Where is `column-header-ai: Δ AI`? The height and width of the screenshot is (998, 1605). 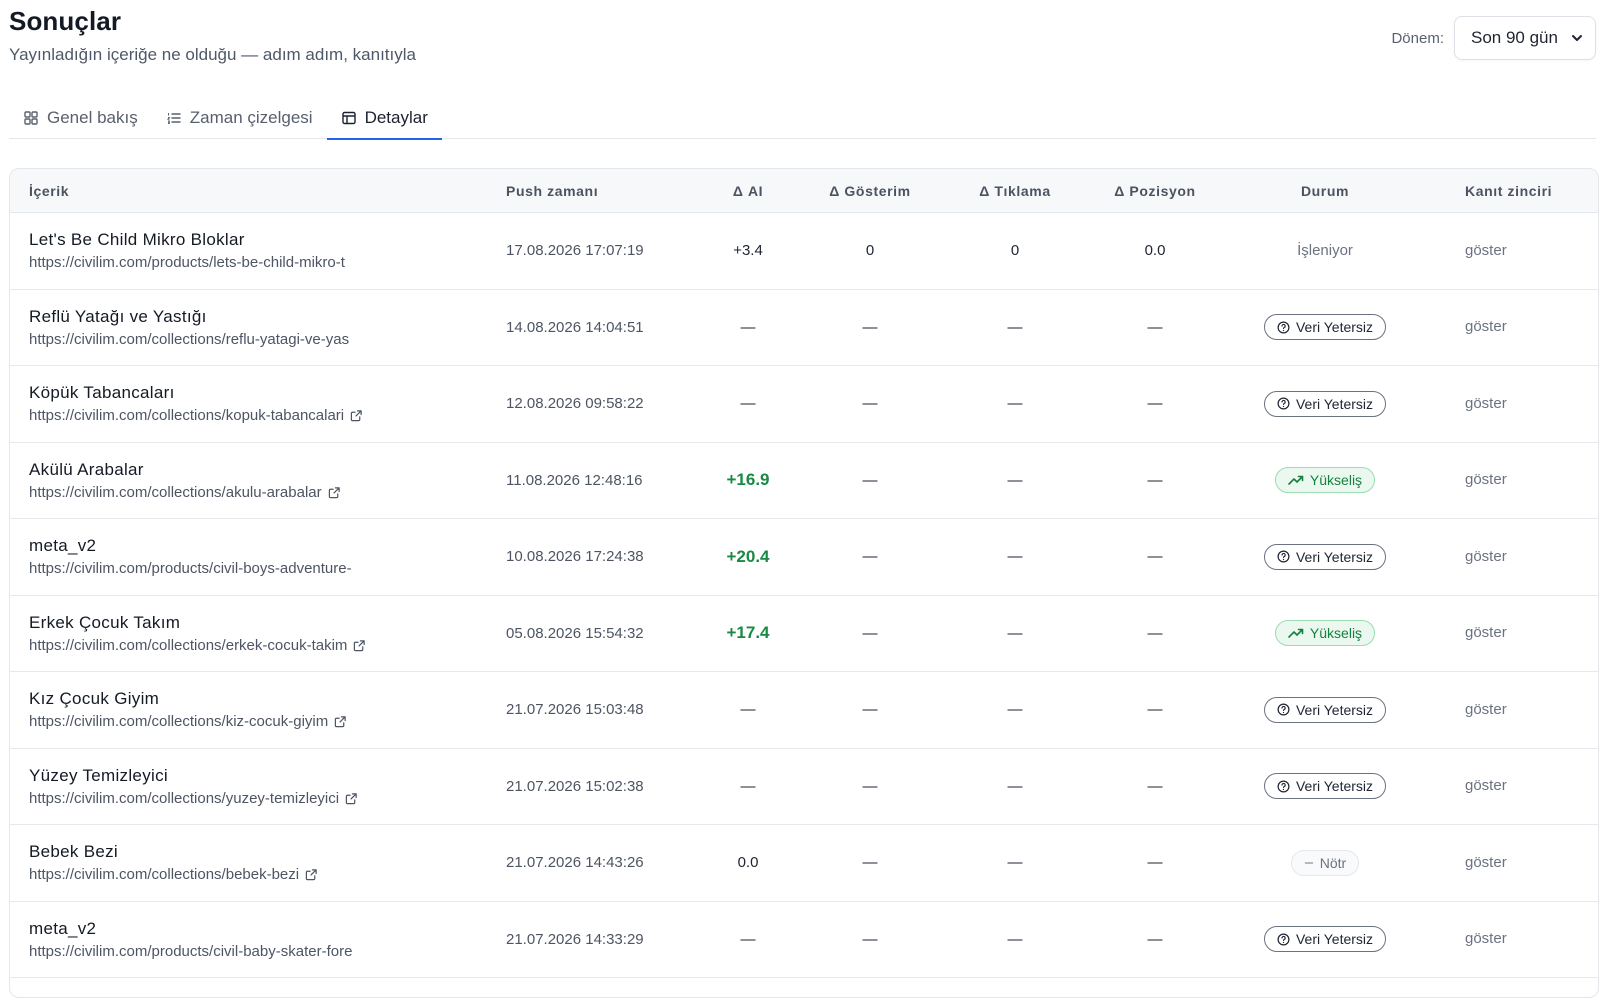
column-header-ai: Δ AI is located at coordinates (748, 191).